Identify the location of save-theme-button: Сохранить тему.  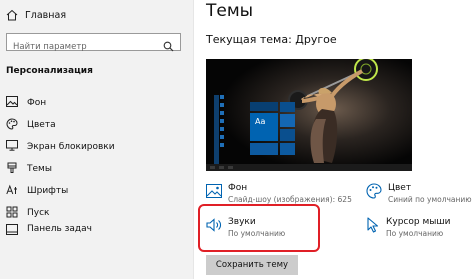
(252, 265).